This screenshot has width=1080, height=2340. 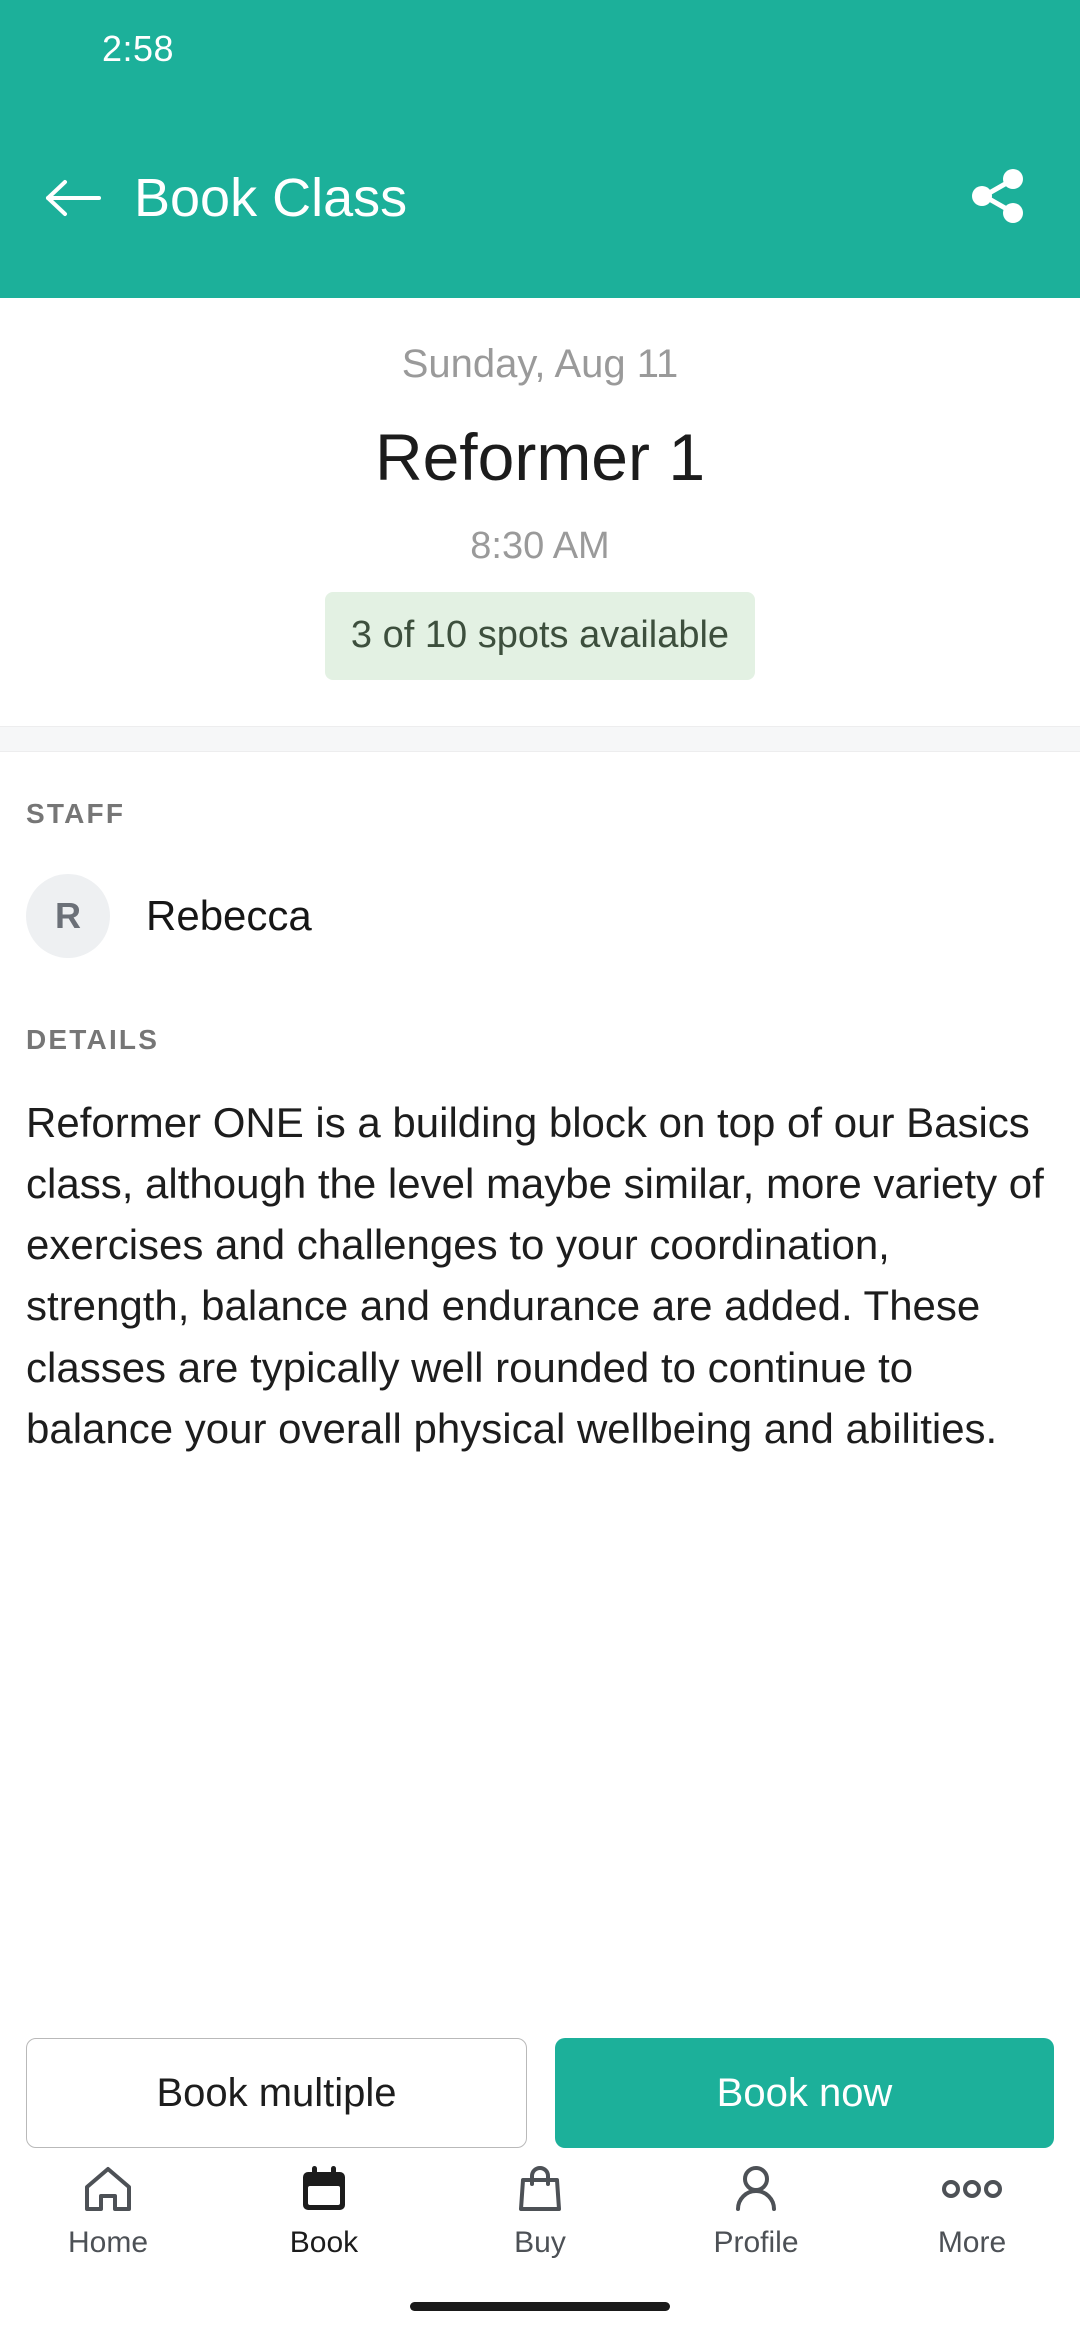 What do you see at coordinates (540, 49) in the screenshot?
I see `status-bar: 2:58` at bounding box center [540, 49].